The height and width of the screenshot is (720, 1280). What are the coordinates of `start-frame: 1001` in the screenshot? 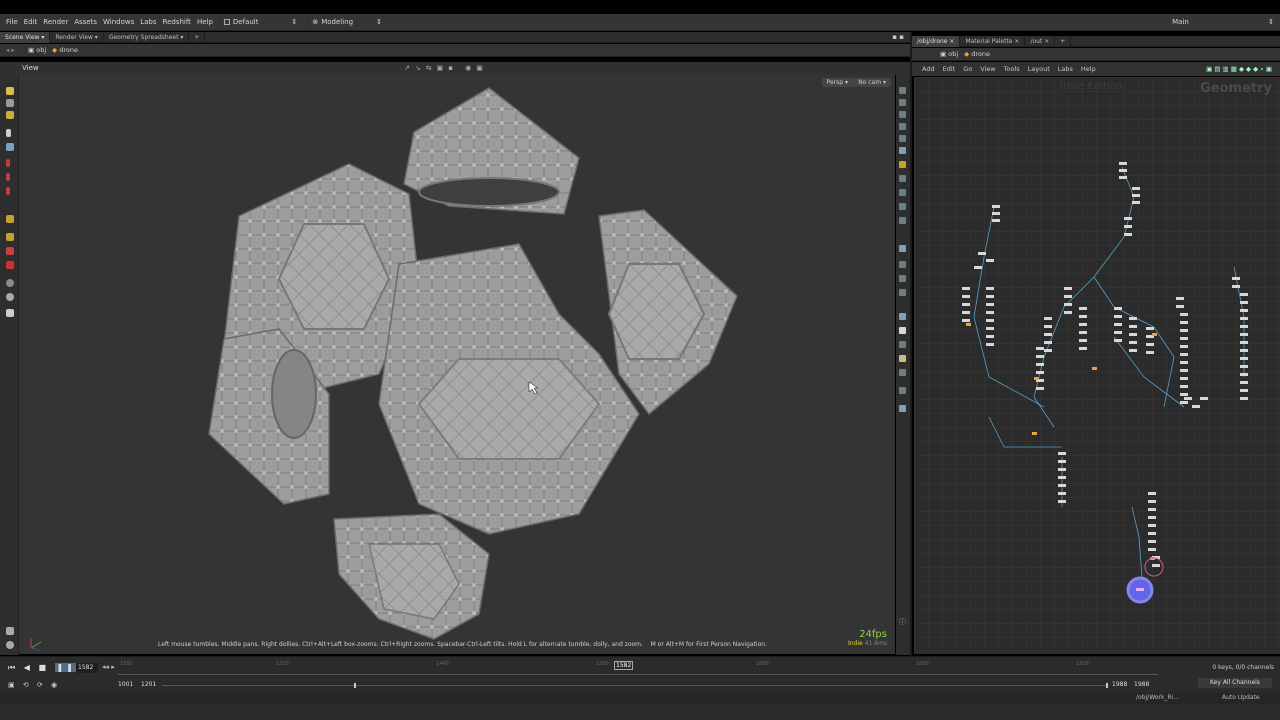 It's located at (125, 684).